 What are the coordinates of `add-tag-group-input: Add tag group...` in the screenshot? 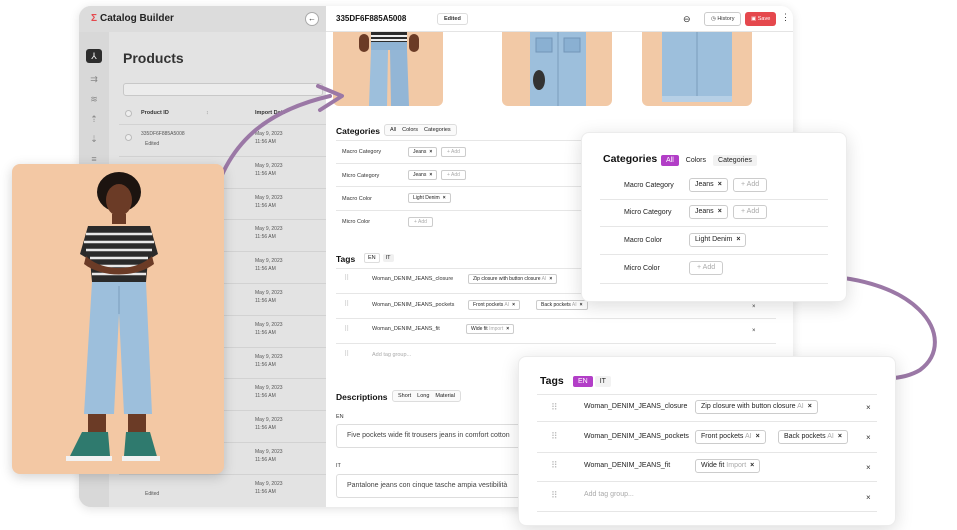 It's located at (609, 494).